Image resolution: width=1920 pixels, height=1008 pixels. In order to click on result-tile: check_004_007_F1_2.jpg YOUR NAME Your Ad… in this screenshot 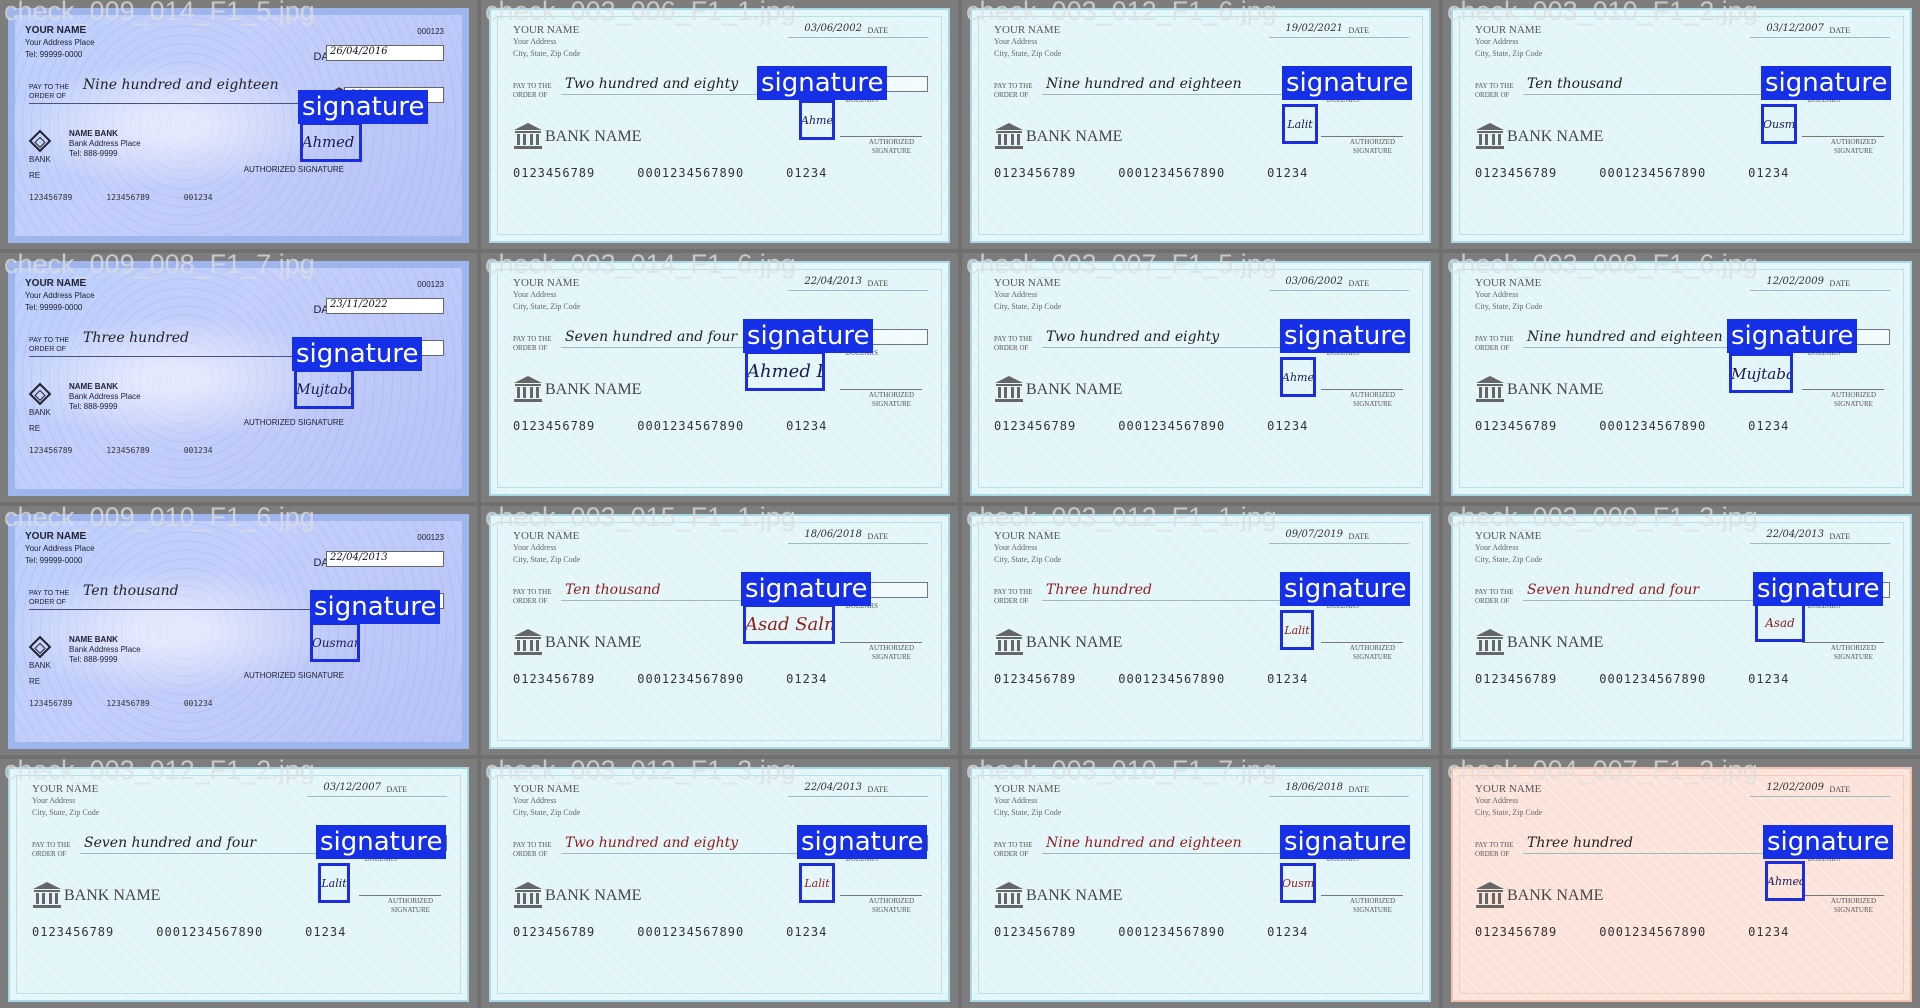, I will do `click(1681, 883)`.